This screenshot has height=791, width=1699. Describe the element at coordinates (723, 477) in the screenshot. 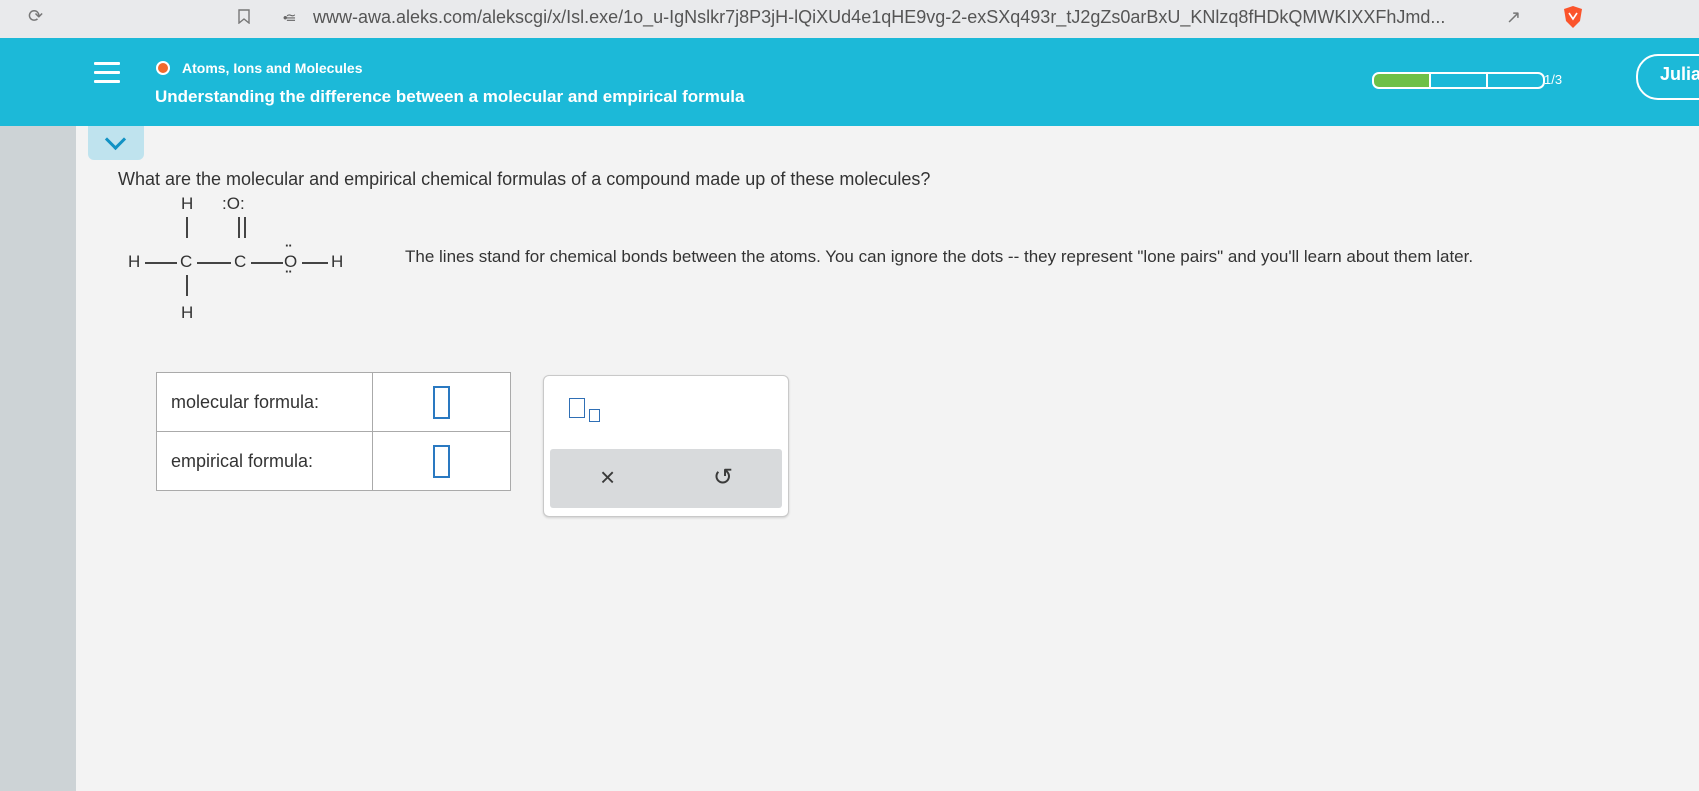

I see `undo-button: ↺` at that location.